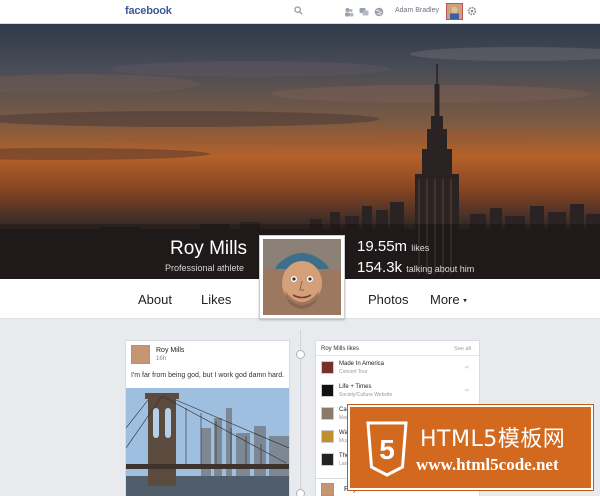 This screenshot has height=496, width=600. I want to click on top-navigation-bar: facebook Adam Bradley, so click(300, 12).